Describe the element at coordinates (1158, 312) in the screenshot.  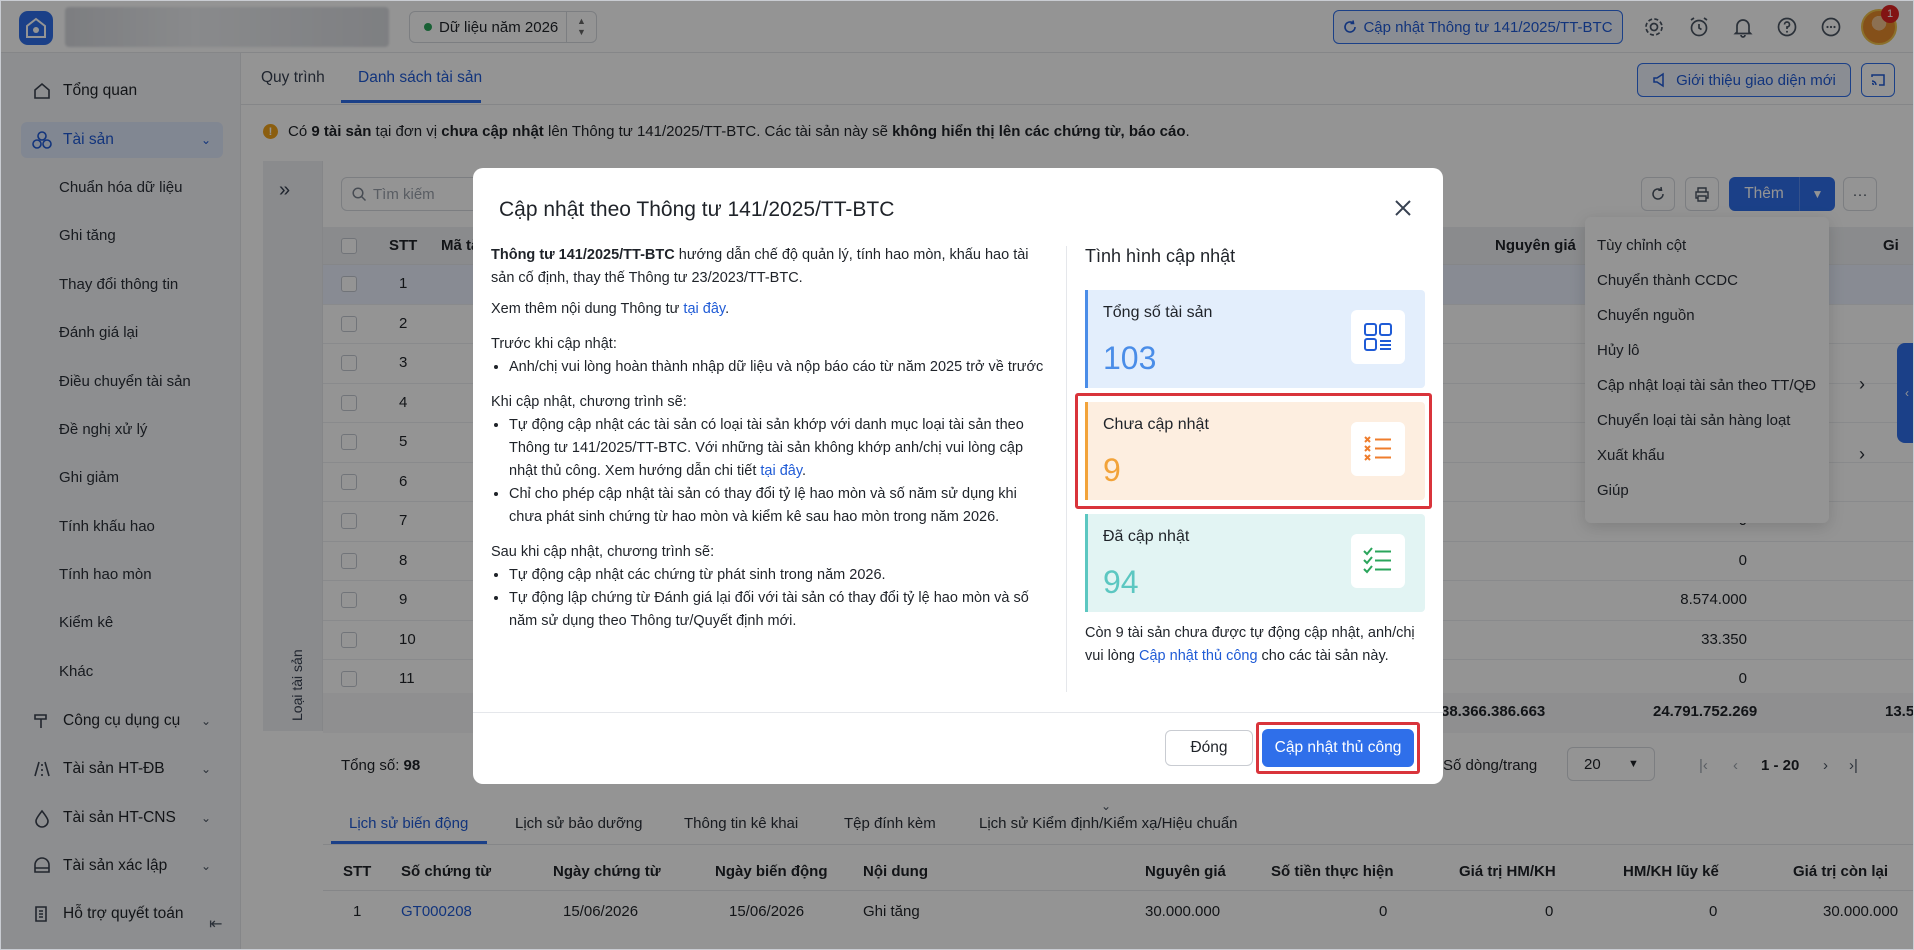
I see `card-label: Tổng số tài sản` at that location.